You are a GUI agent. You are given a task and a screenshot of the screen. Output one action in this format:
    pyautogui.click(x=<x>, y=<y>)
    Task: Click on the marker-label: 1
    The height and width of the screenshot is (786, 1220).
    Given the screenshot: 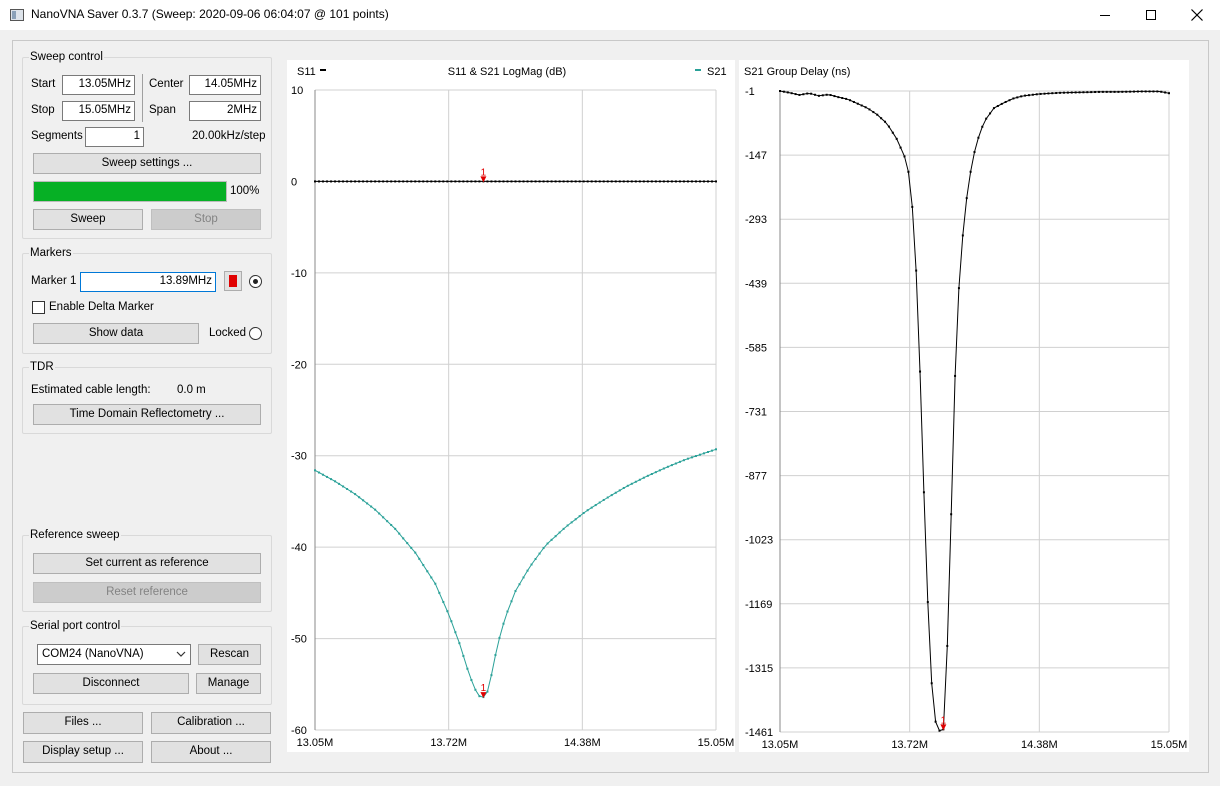 What is the action you would take?
    pyautogui.click(x=484, y=688)
    